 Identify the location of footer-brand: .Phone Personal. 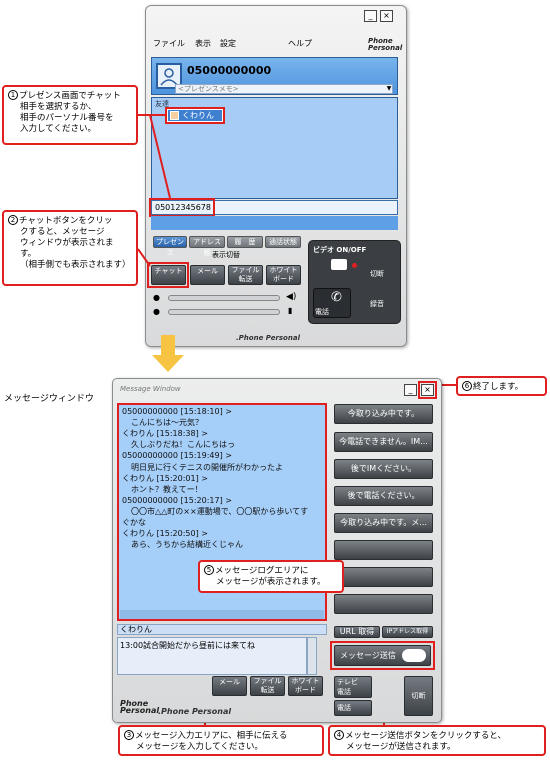
(195, 711).